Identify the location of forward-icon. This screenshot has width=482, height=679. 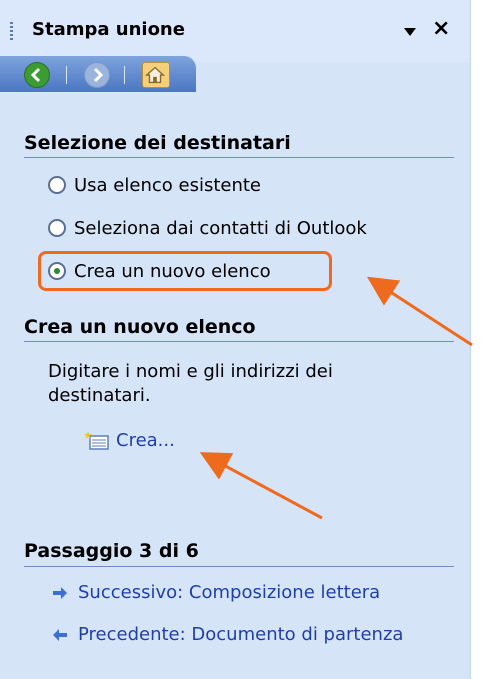
(97, 75).